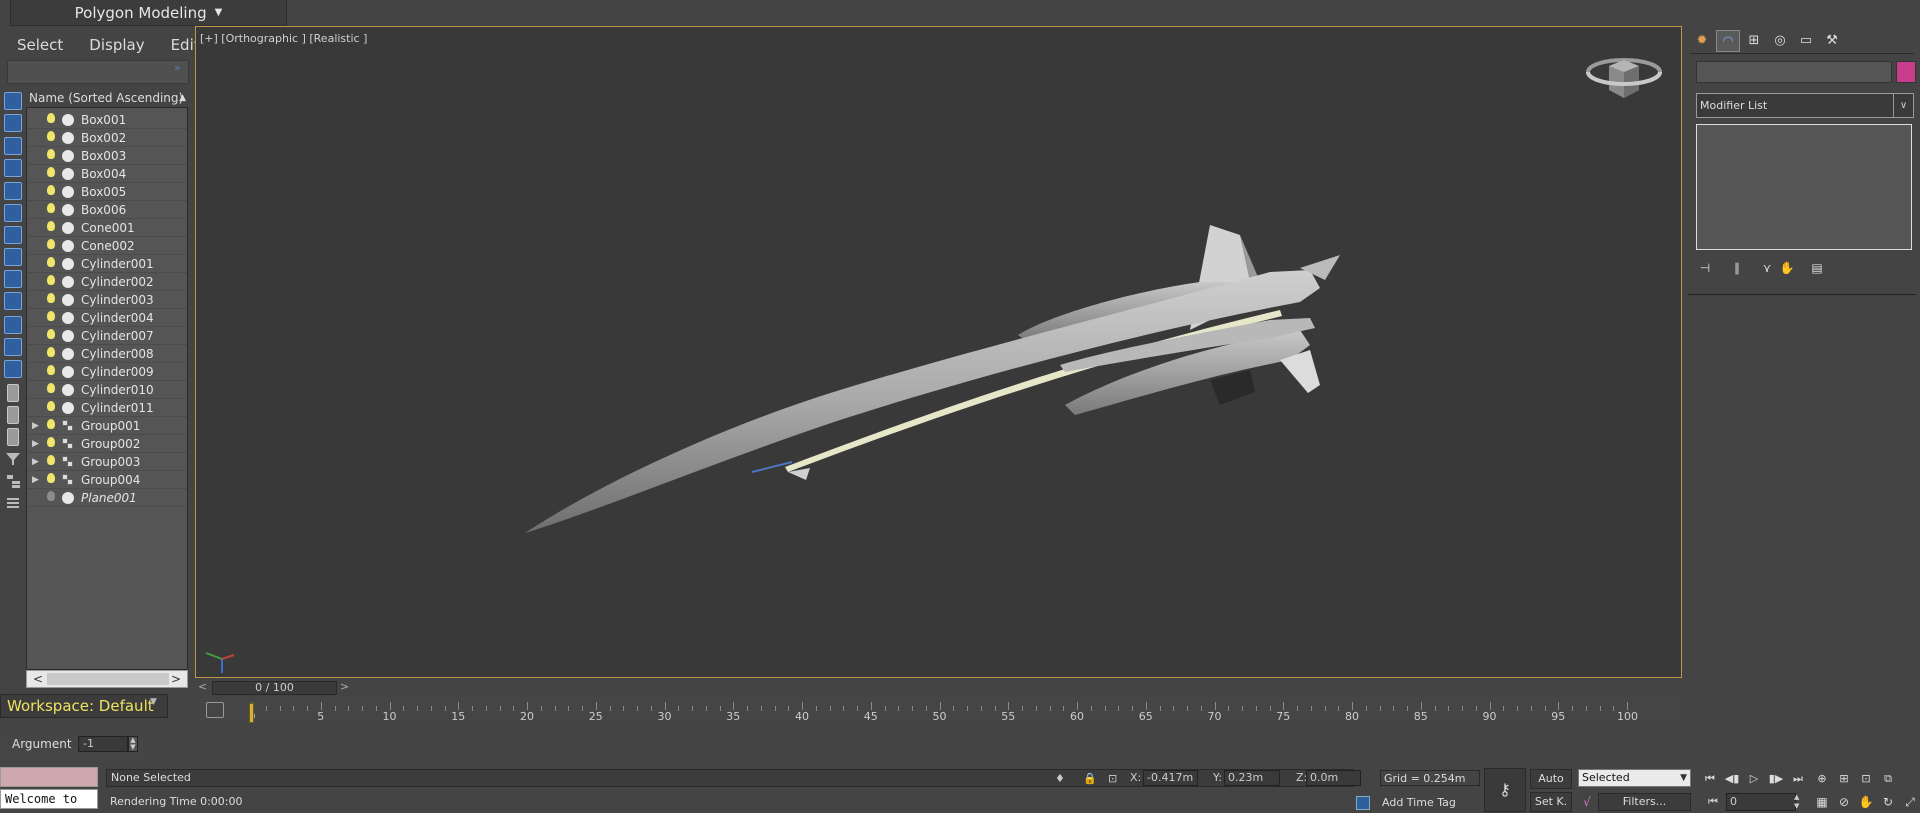  Describe the element at coordinates (107, 300) in the screenshot. I see `scene-object-row: Cylinder003` at that location.